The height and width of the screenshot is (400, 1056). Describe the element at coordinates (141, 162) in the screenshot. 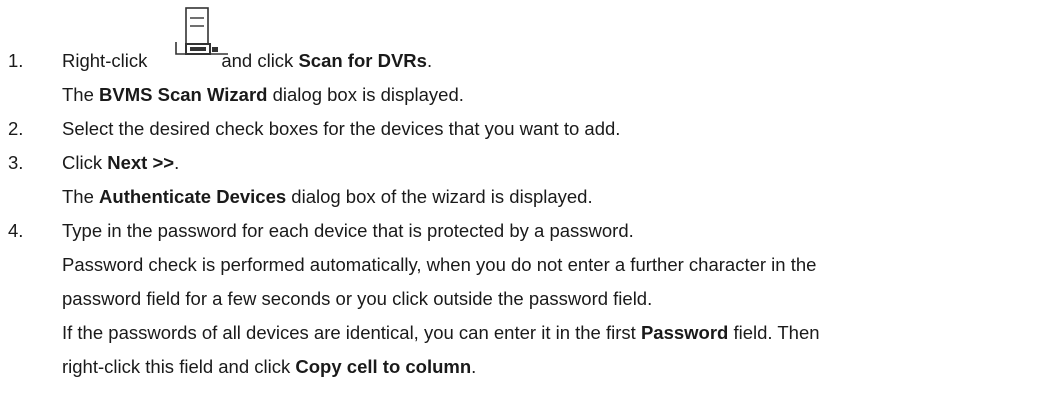

I see `next-label: Next >>` at that location.